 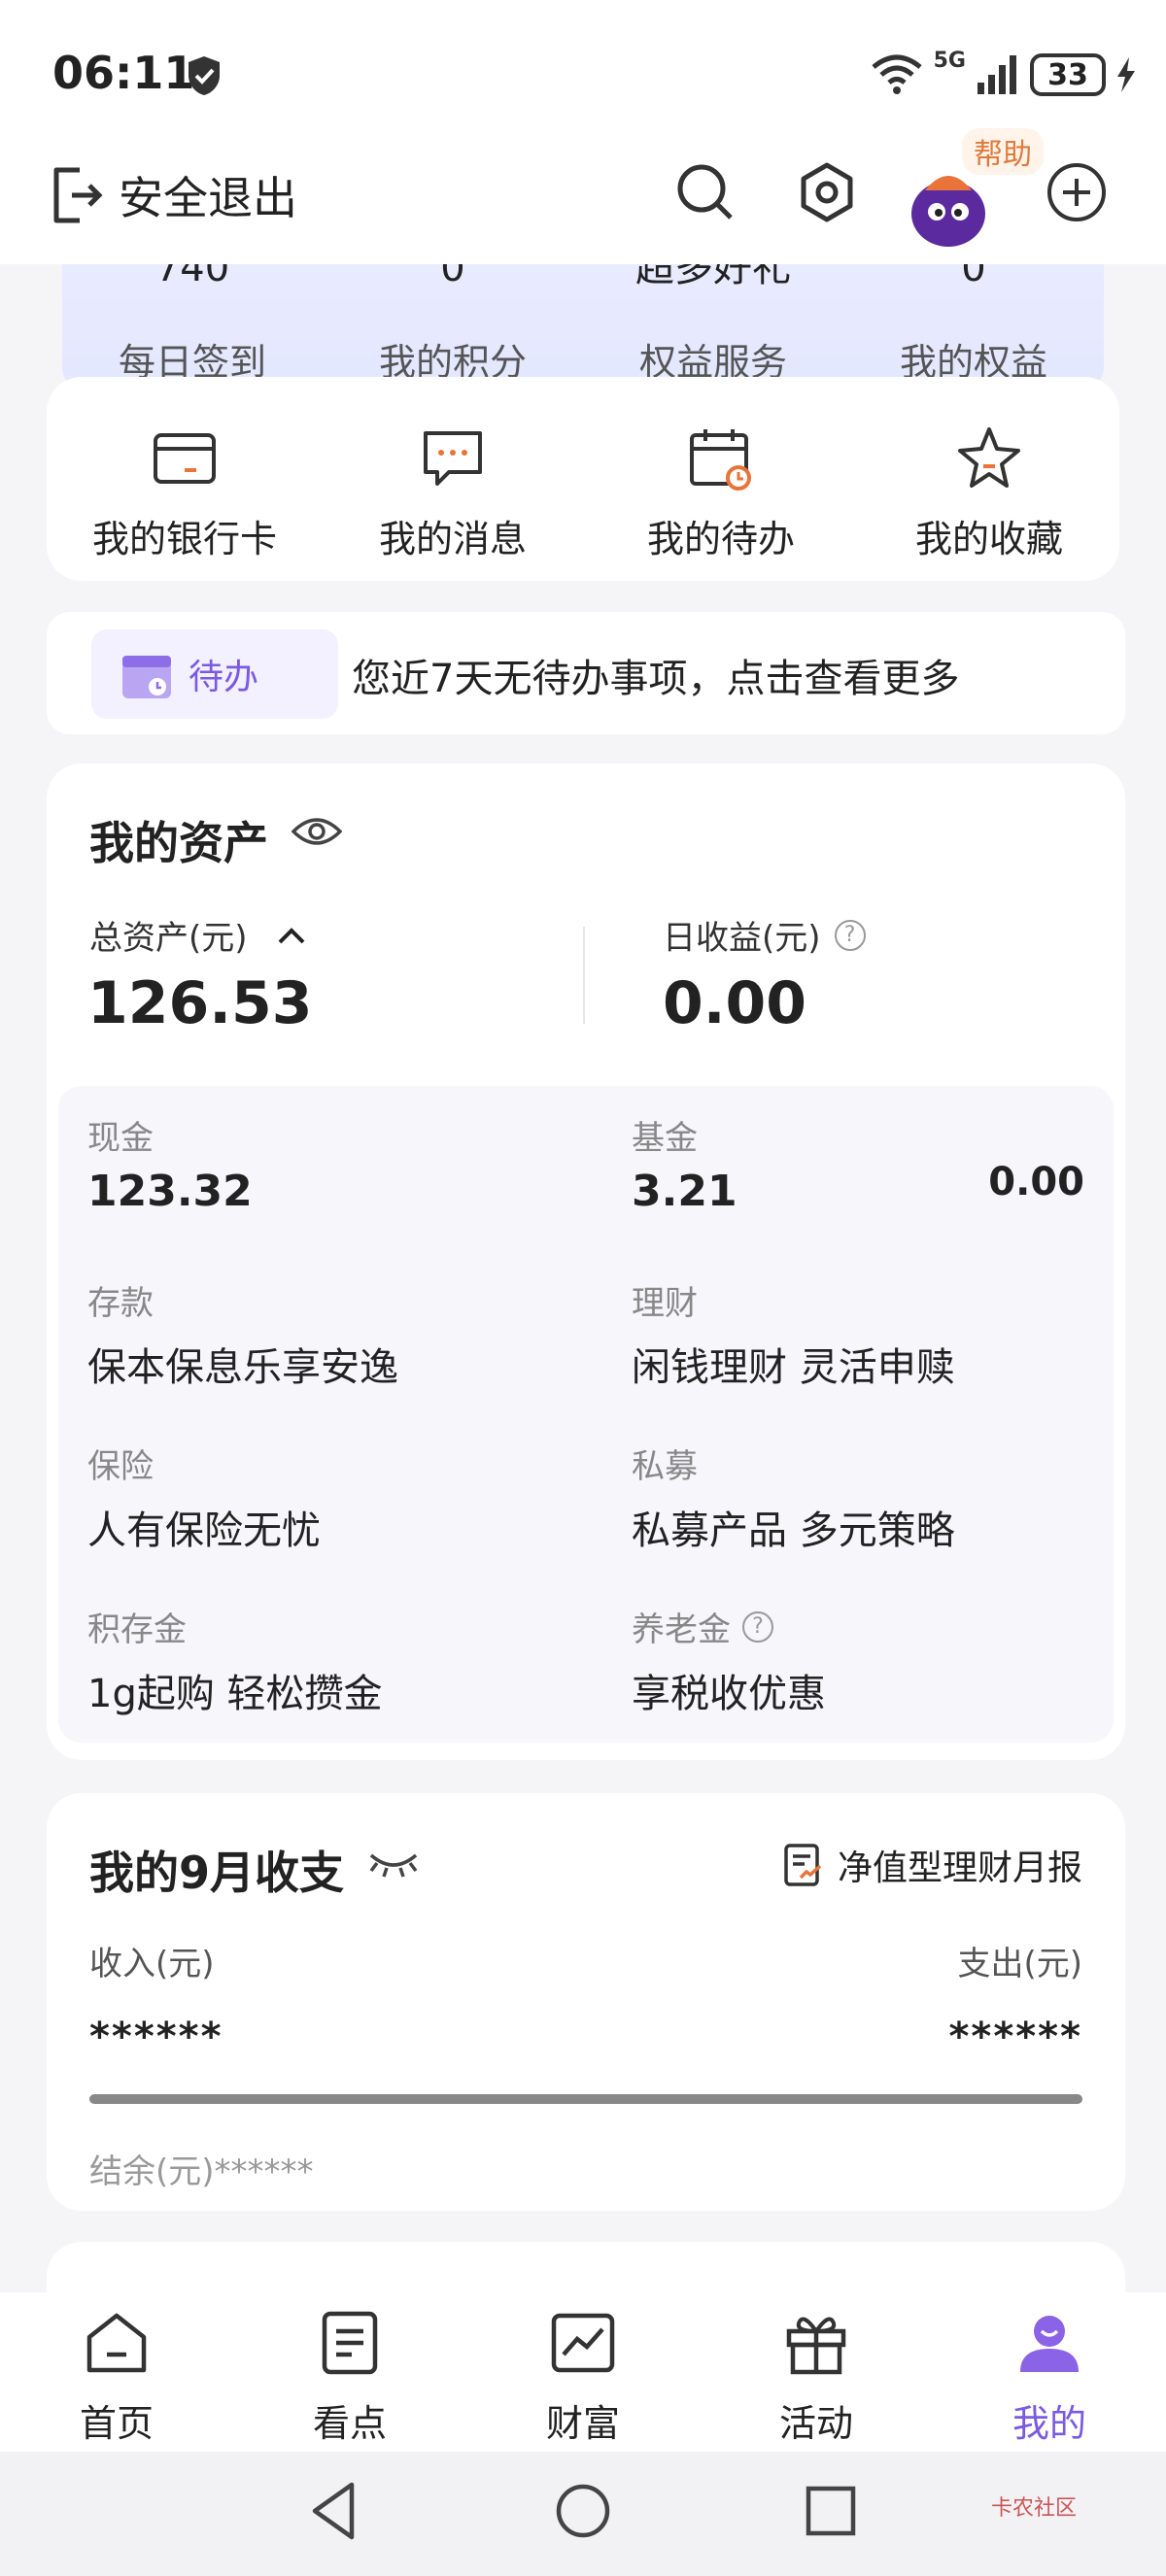 I want to click on status-icons: 5G 33, so click(x=1003, y=75).